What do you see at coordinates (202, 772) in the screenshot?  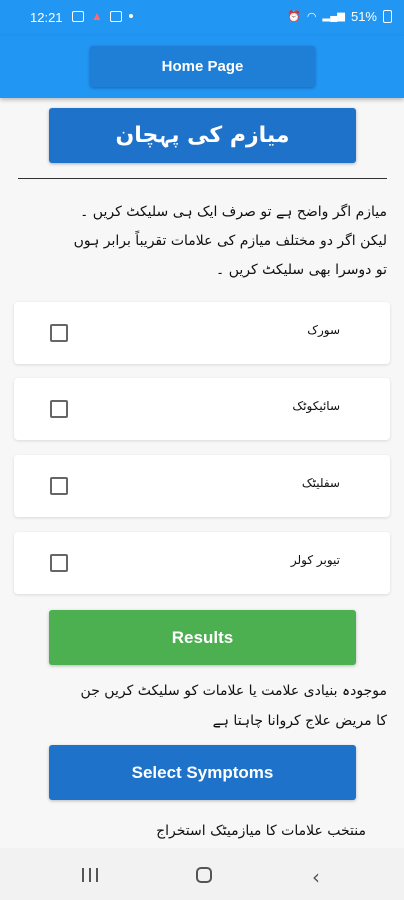 I see `select-symptoms-button: Select Symptoms` at bounding box center [202, 772].